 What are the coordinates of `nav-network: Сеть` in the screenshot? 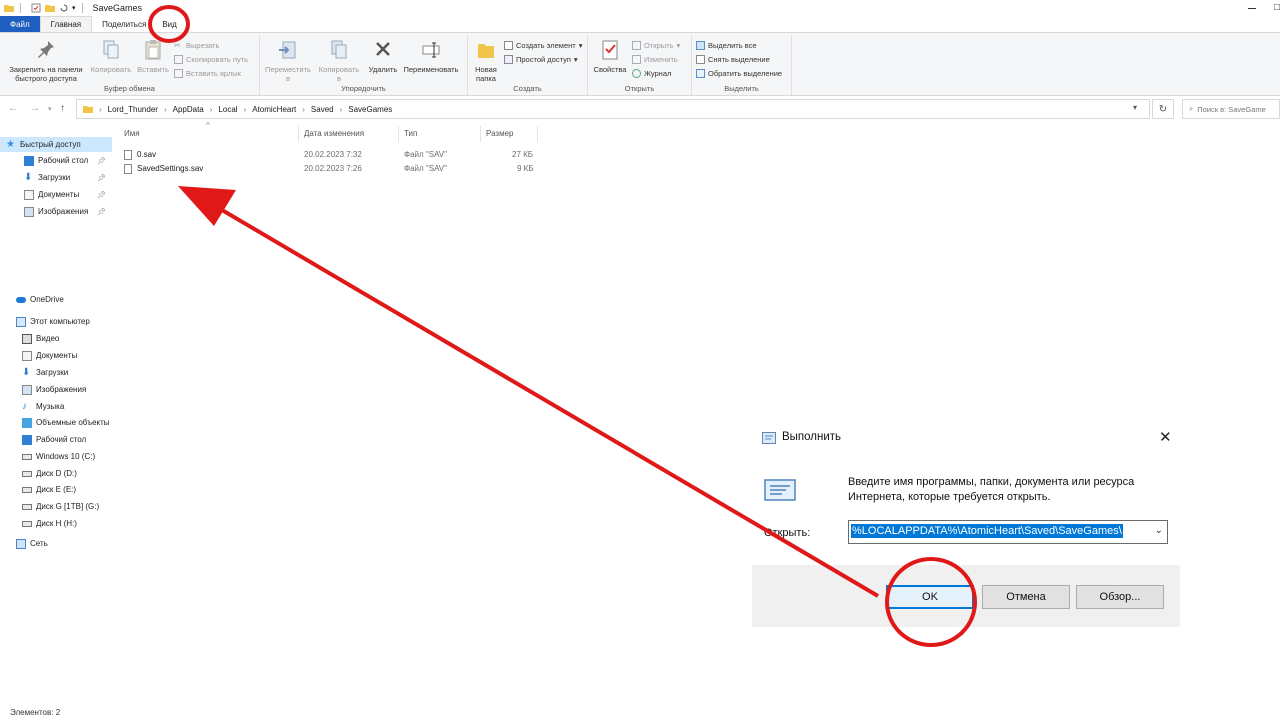 It's located at (56, 543).